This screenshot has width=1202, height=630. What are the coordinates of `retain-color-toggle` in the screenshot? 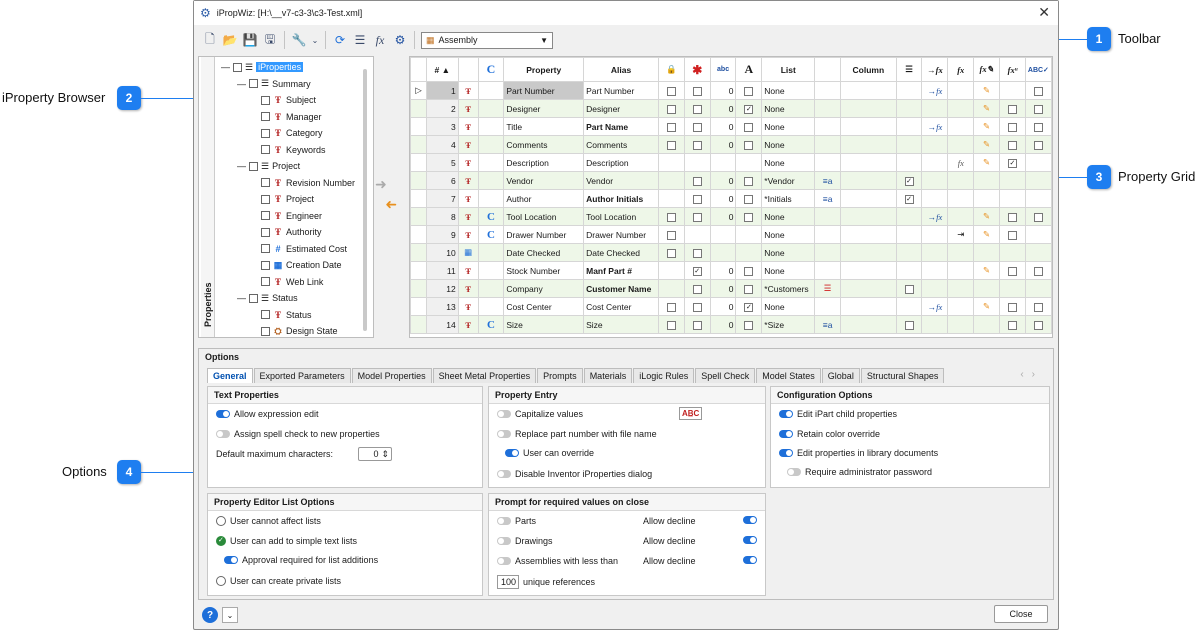 It's located at (786, 434).